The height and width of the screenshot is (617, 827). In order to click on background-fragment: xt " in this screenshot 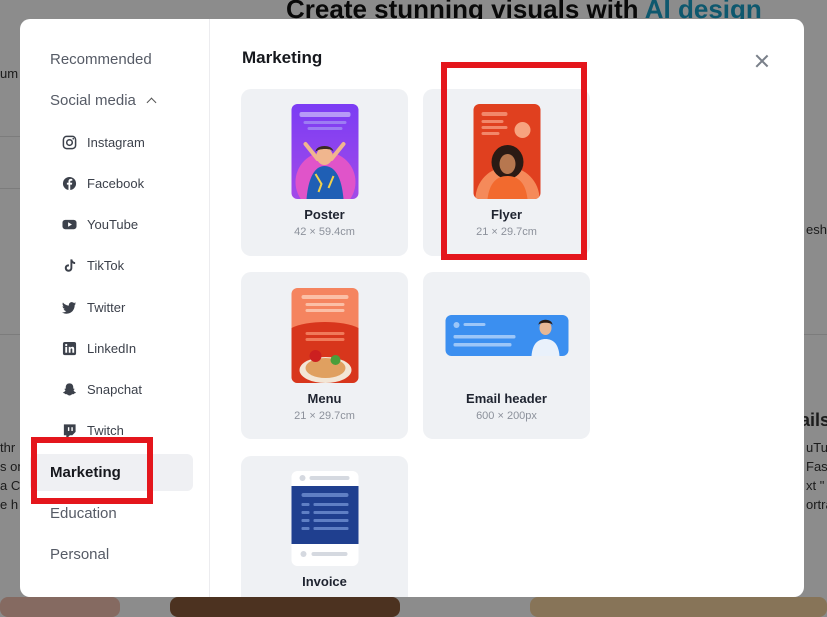, I will do `click(815, 485)`.